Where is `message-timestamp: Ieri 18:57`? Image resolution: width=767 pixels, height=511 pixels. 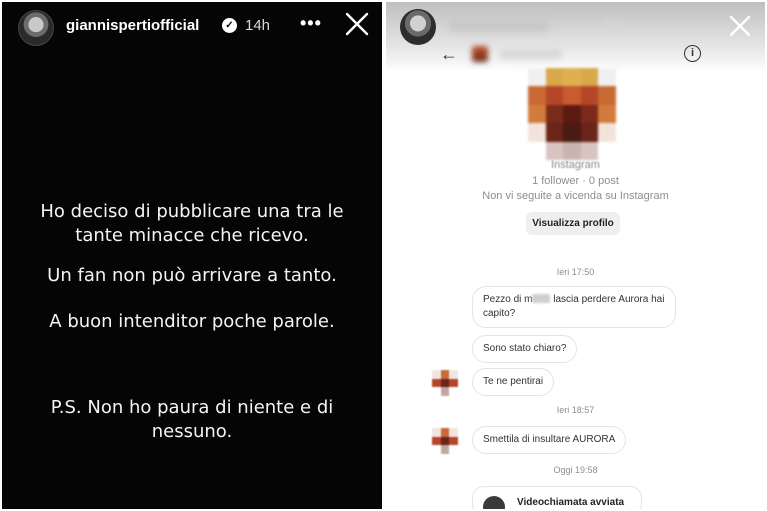 message-timestamp: Ieri 18:57 is located at coordinates (575, 410).